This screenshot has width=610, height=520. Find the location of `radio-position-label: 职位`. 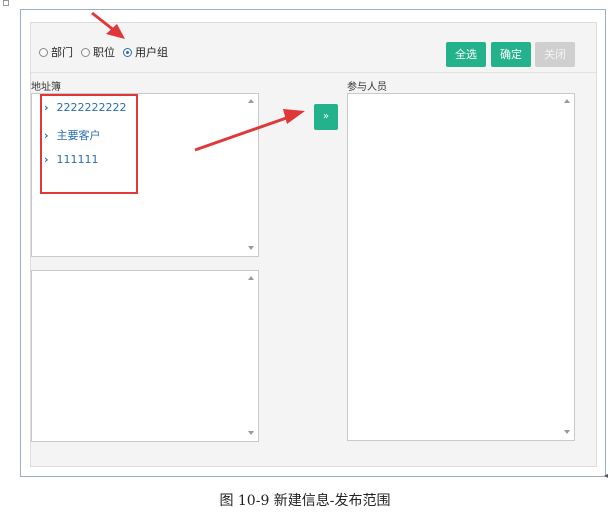

radio-position-label: 职位 is located at coordinates (104, 52).